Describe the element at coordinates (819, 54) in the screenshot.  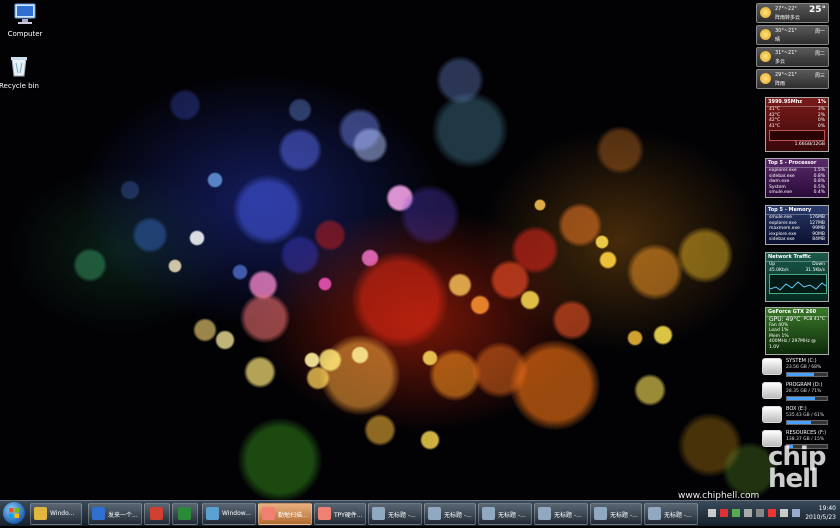
I see `weather-day: 周二` at that location.